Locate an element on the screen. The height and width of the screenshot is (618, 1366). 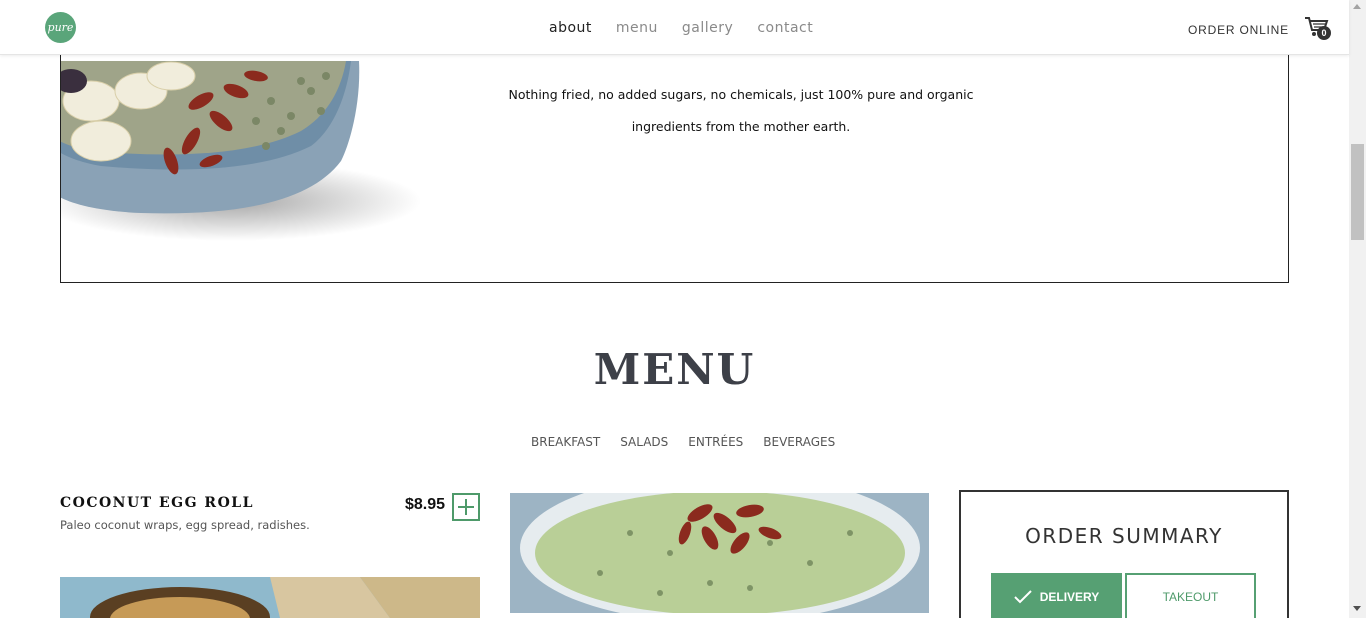
about-line-2: ingredients from the mother earth. is located at coordinates (741, 126).